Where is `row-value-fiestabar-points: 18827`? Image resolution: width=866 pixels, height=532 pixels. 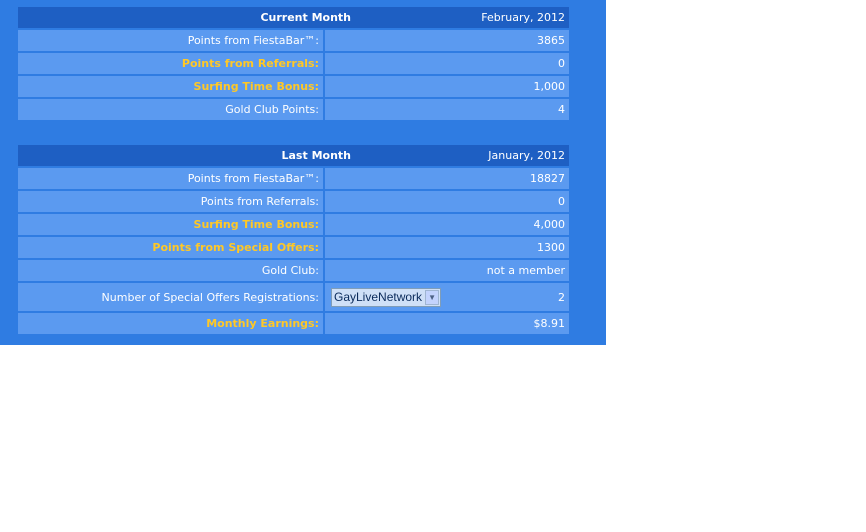
row-value-fiestabar-points: 18827 is located at coordinates (447, 179).